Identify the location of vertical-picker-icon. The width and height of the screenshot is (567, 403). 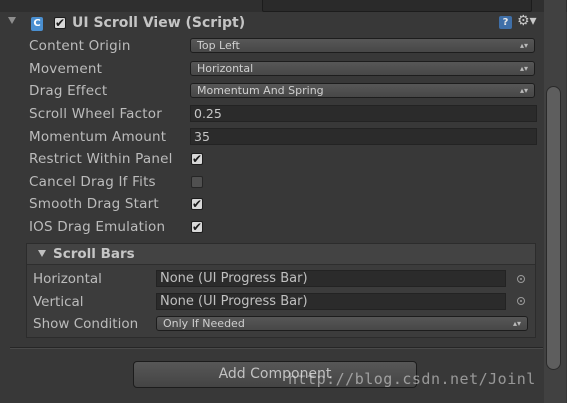
(521, 301).